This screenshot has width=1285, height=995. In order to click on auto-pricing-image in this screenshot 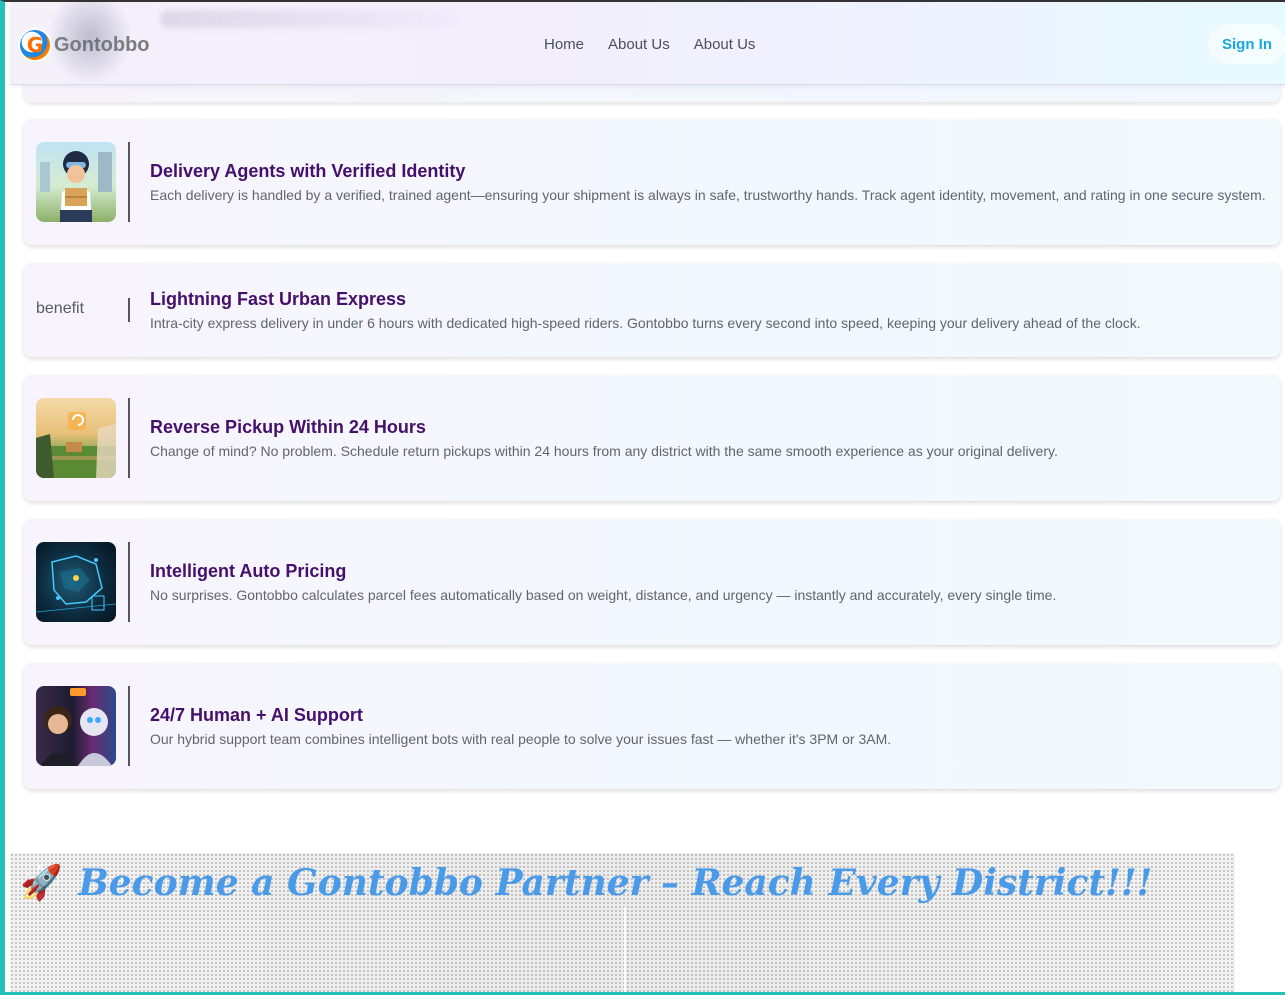, I will do `click(76, 582)`.